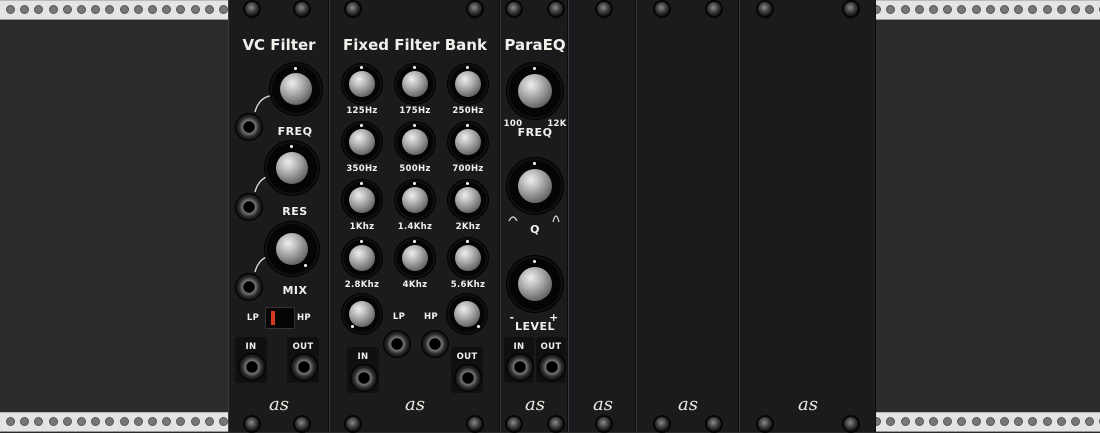  Describe the element at coordinates (362, 169) in the screenshot. I see `band-frequency-label: 350Hz` at that location.